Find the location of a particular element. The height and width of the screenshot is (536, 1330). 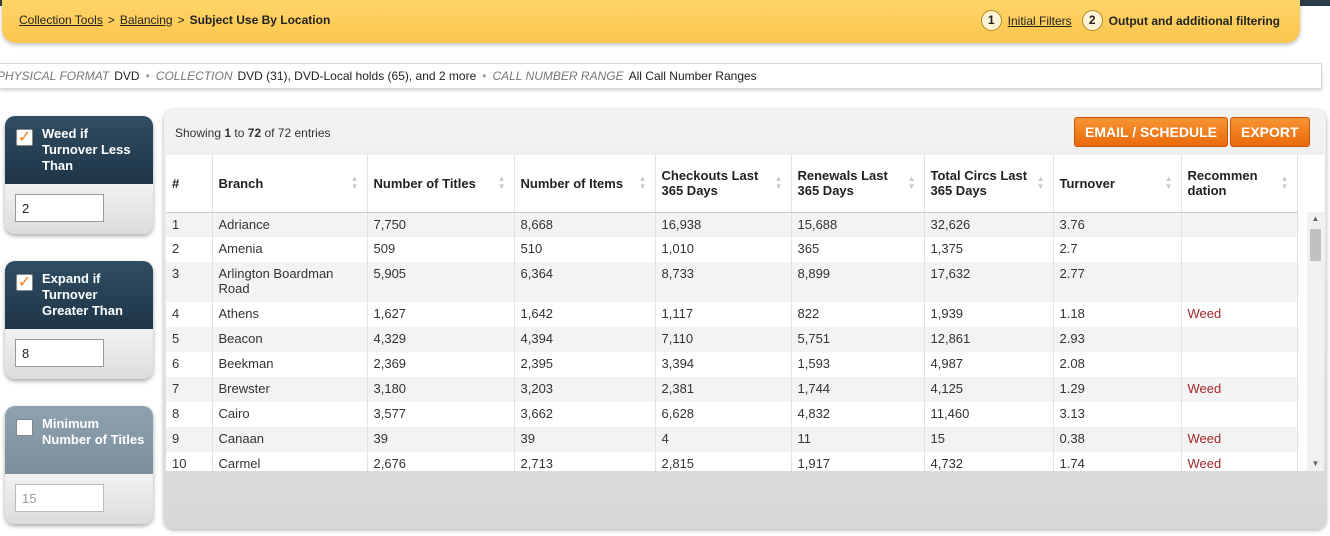

scroll-down-arrow-icon: ▼ is located at coordinates (1315, 464).